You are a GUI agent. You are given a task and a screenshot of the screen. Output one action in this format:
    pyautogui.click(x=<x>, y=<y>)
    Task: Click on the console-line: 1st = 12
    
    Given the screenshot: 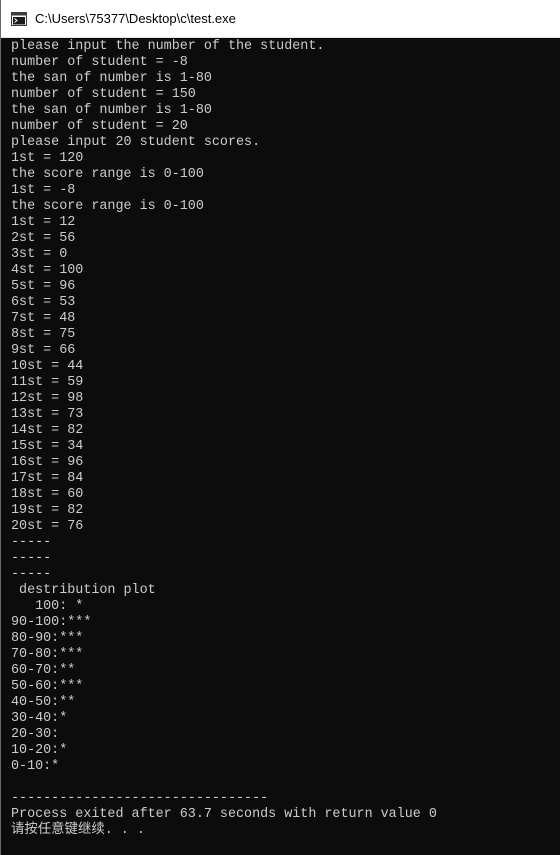 What is the action you would take?
    pyautogui.click(x=43, y=222)
    